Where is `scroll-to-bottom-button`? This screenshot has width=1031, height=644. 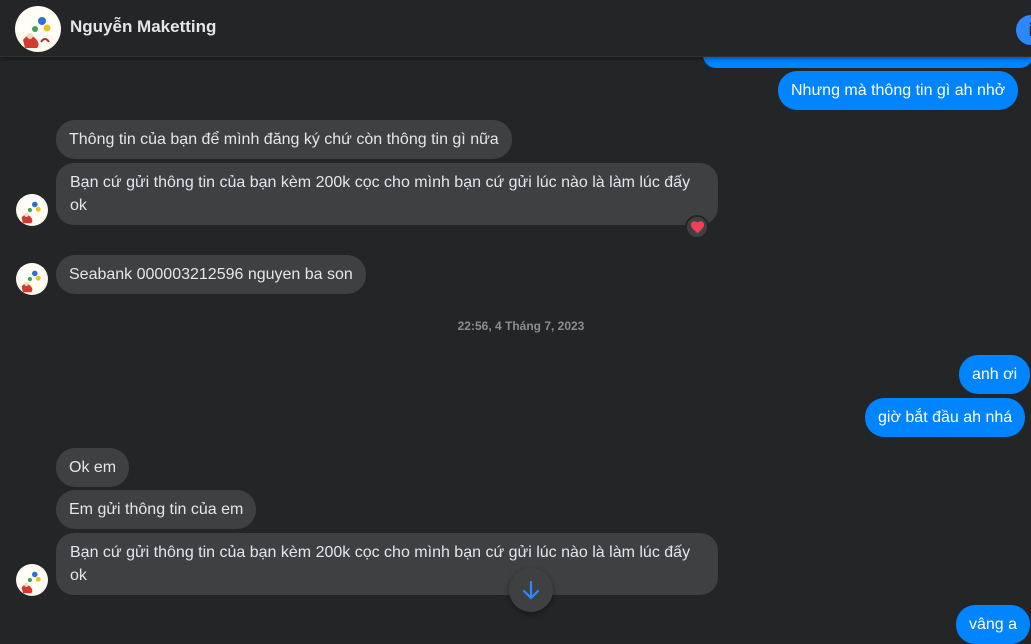 scroll-to-bottom-button is located at coordinates (531, 590).